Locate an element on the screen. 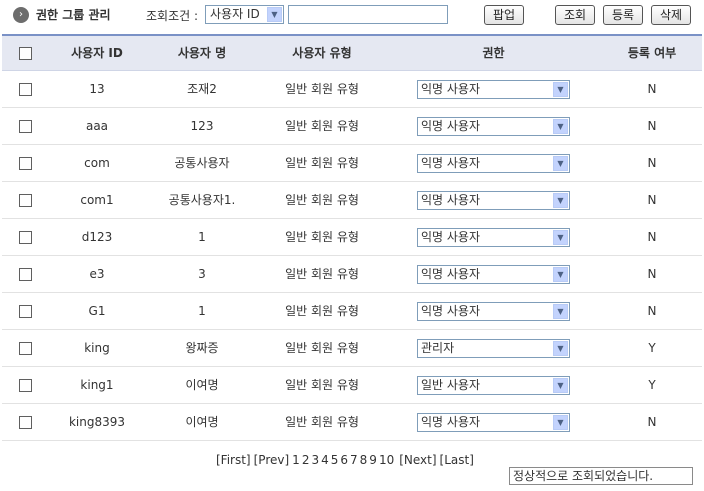  page-next-link: [Next] is located at coordinates (417, 460).